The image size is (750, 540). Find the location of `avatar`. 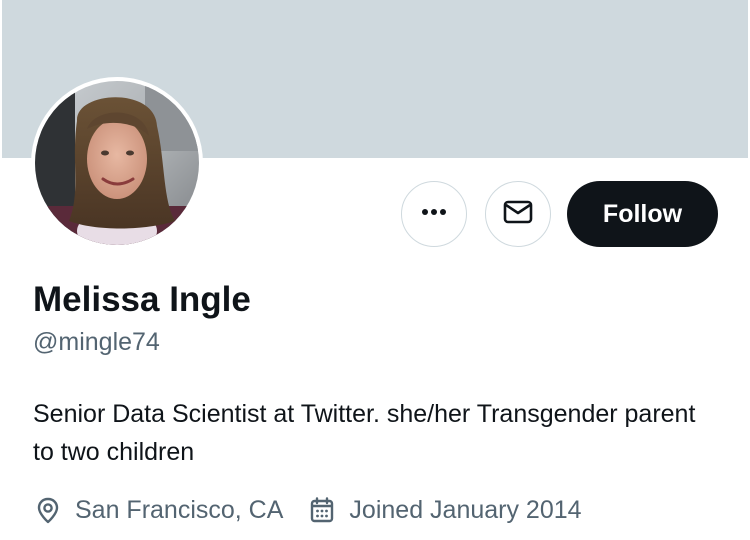

avatar is located at coordinates (117, 163).